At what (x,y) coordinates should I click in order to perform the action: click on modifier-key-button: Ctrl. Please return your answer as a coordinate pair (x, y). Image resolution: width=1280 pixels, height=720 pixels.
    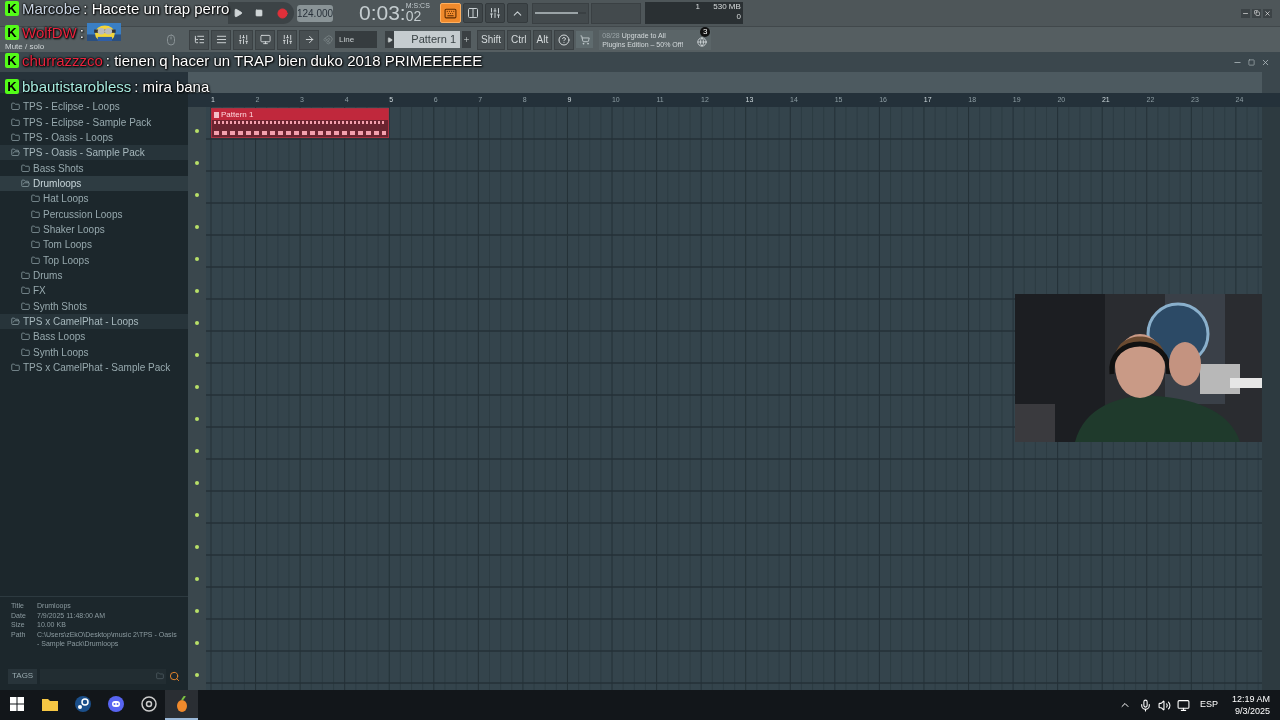
    Looking at the image, I should click on (519, 39).